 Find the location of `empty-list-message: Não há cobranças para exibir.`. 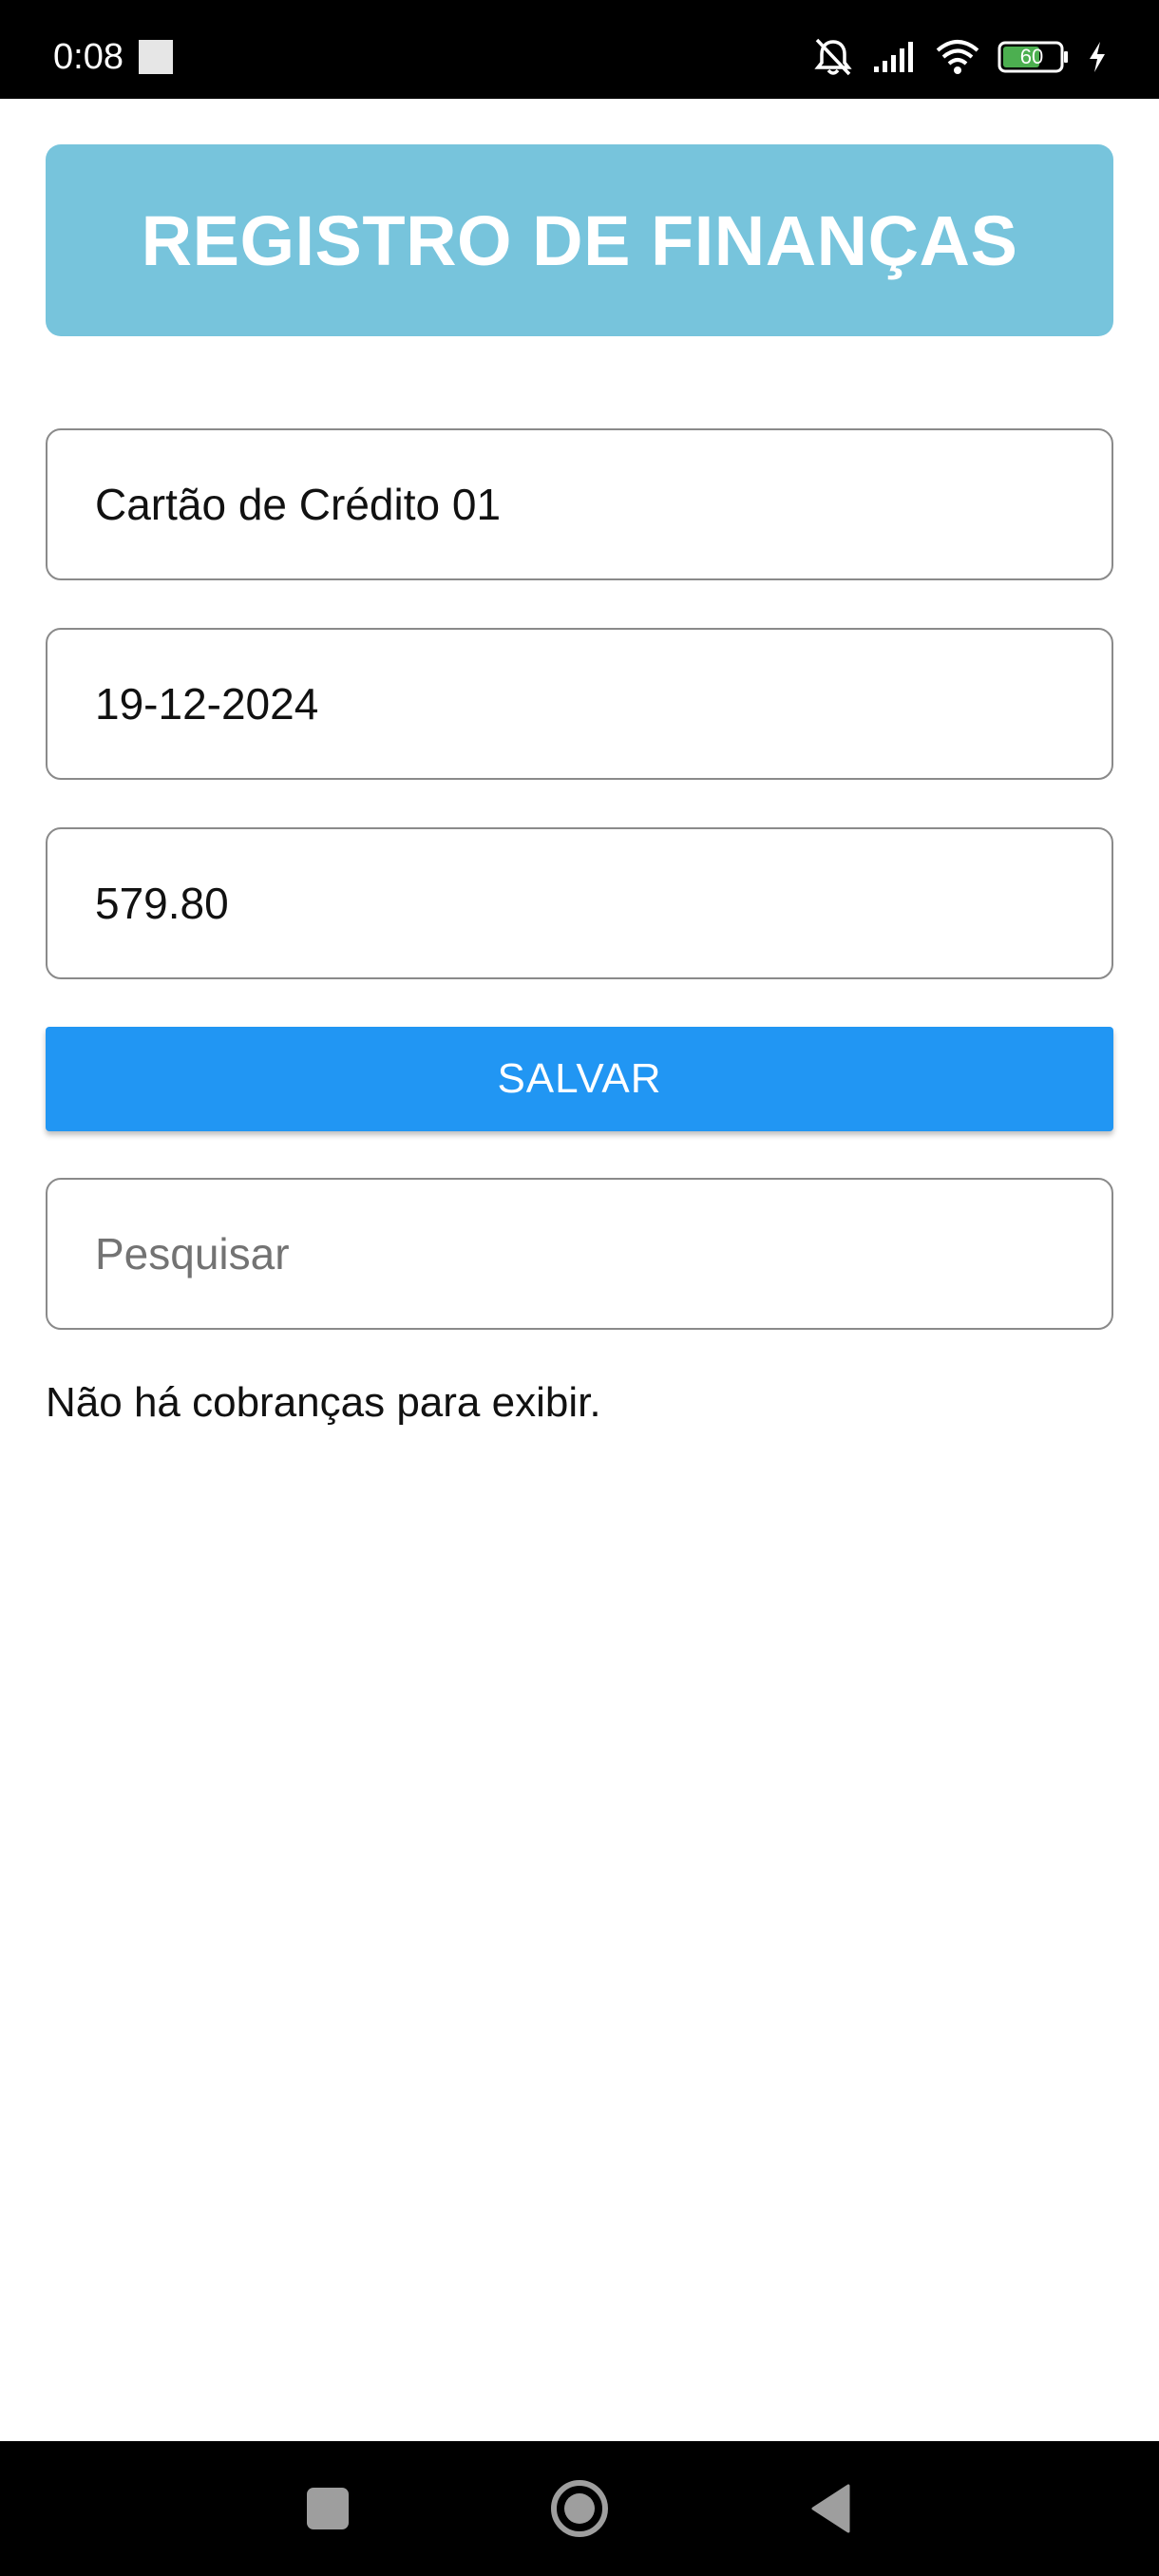

empty-list-message: Não há cobranças para exibir. is located at coordinates (323, 1402).